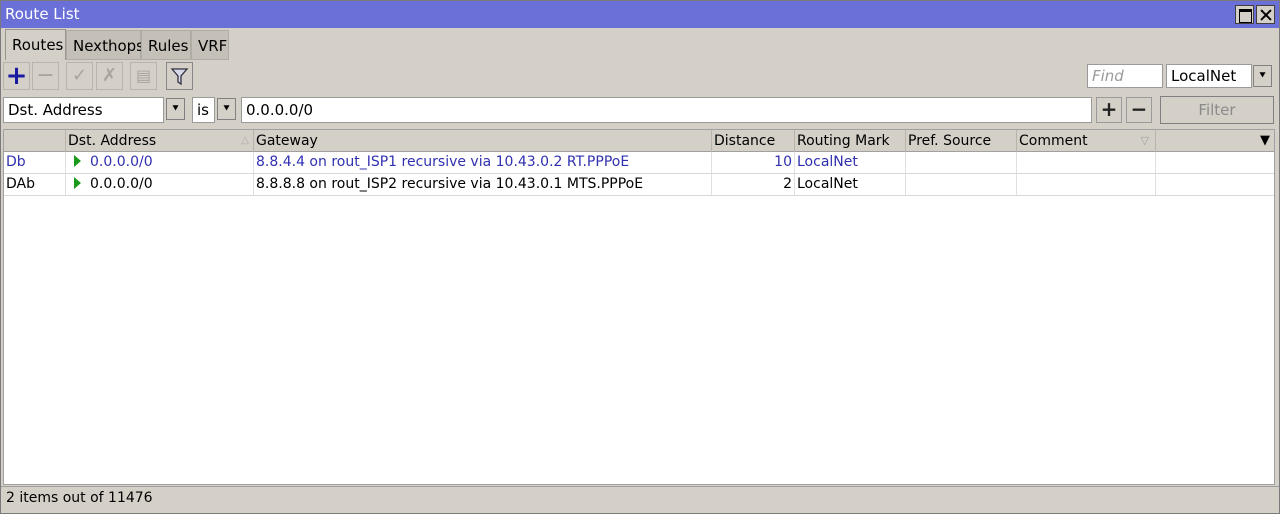  What do you see at coordinates (1244, 14) in the screenshot?
I see `maximize-button` at bounding box center [1244, 14].